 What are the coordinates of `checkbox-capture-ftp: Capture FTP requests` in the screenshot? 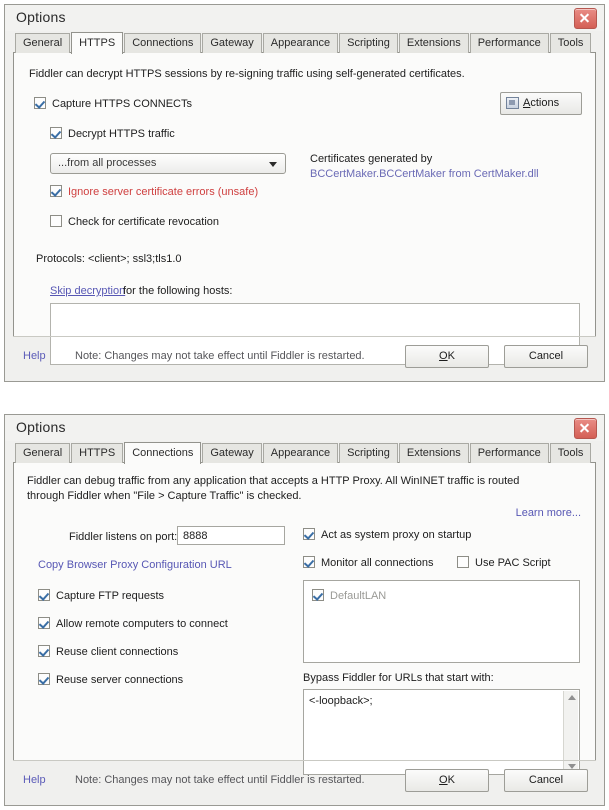 It's located at (101, 596).